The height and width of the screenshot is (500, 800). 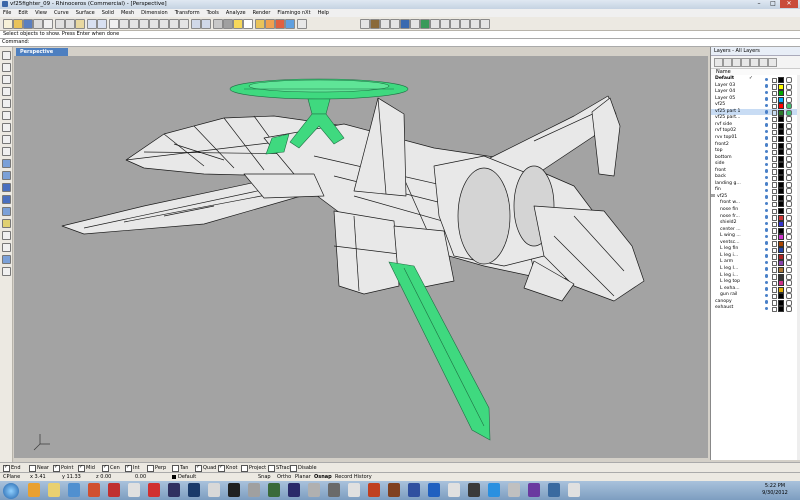 What do you see at coordinates (494, 490) in the screenshot?
I see `skype-taskbar-icon` at bounding box center [494, 490].